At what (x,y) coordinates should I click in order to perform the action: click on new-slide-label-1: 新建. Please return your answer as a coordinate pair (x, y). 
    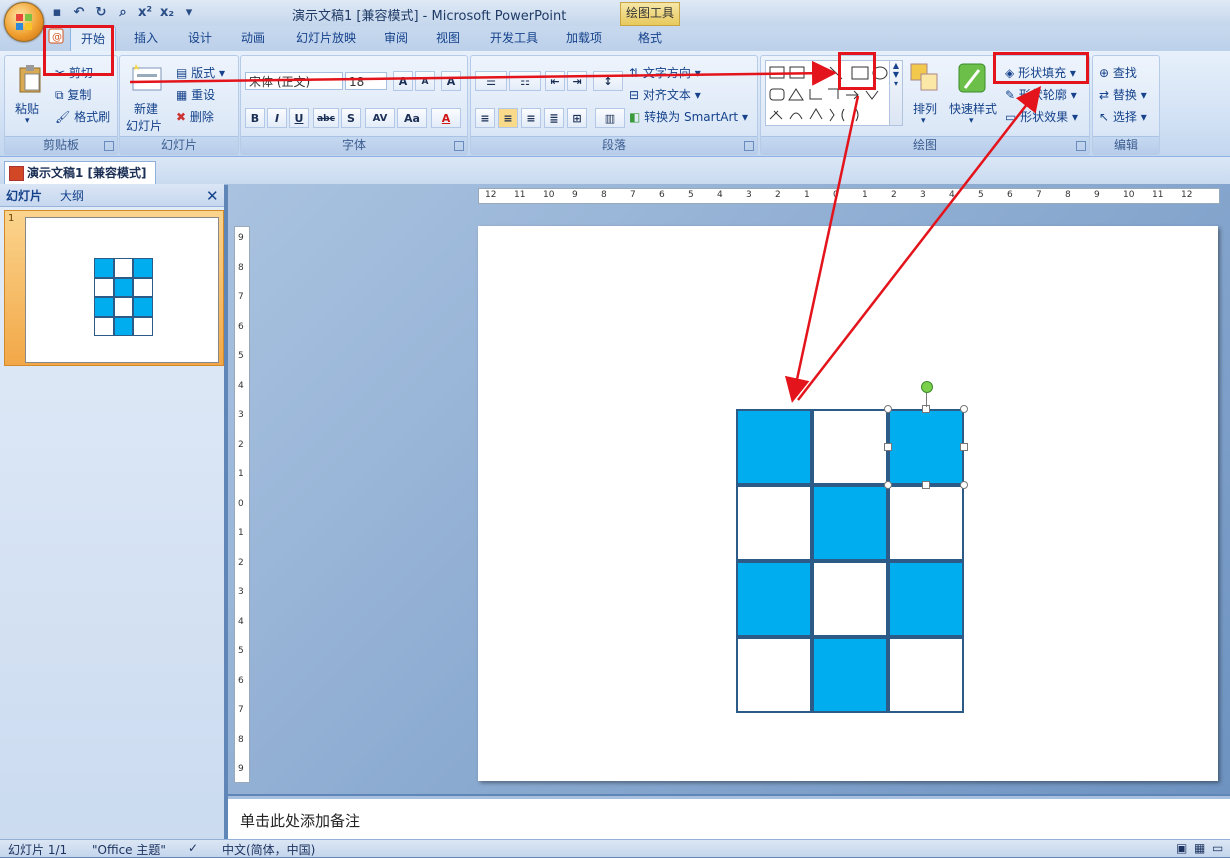
    Looking at the image, I should click on (146, 108).